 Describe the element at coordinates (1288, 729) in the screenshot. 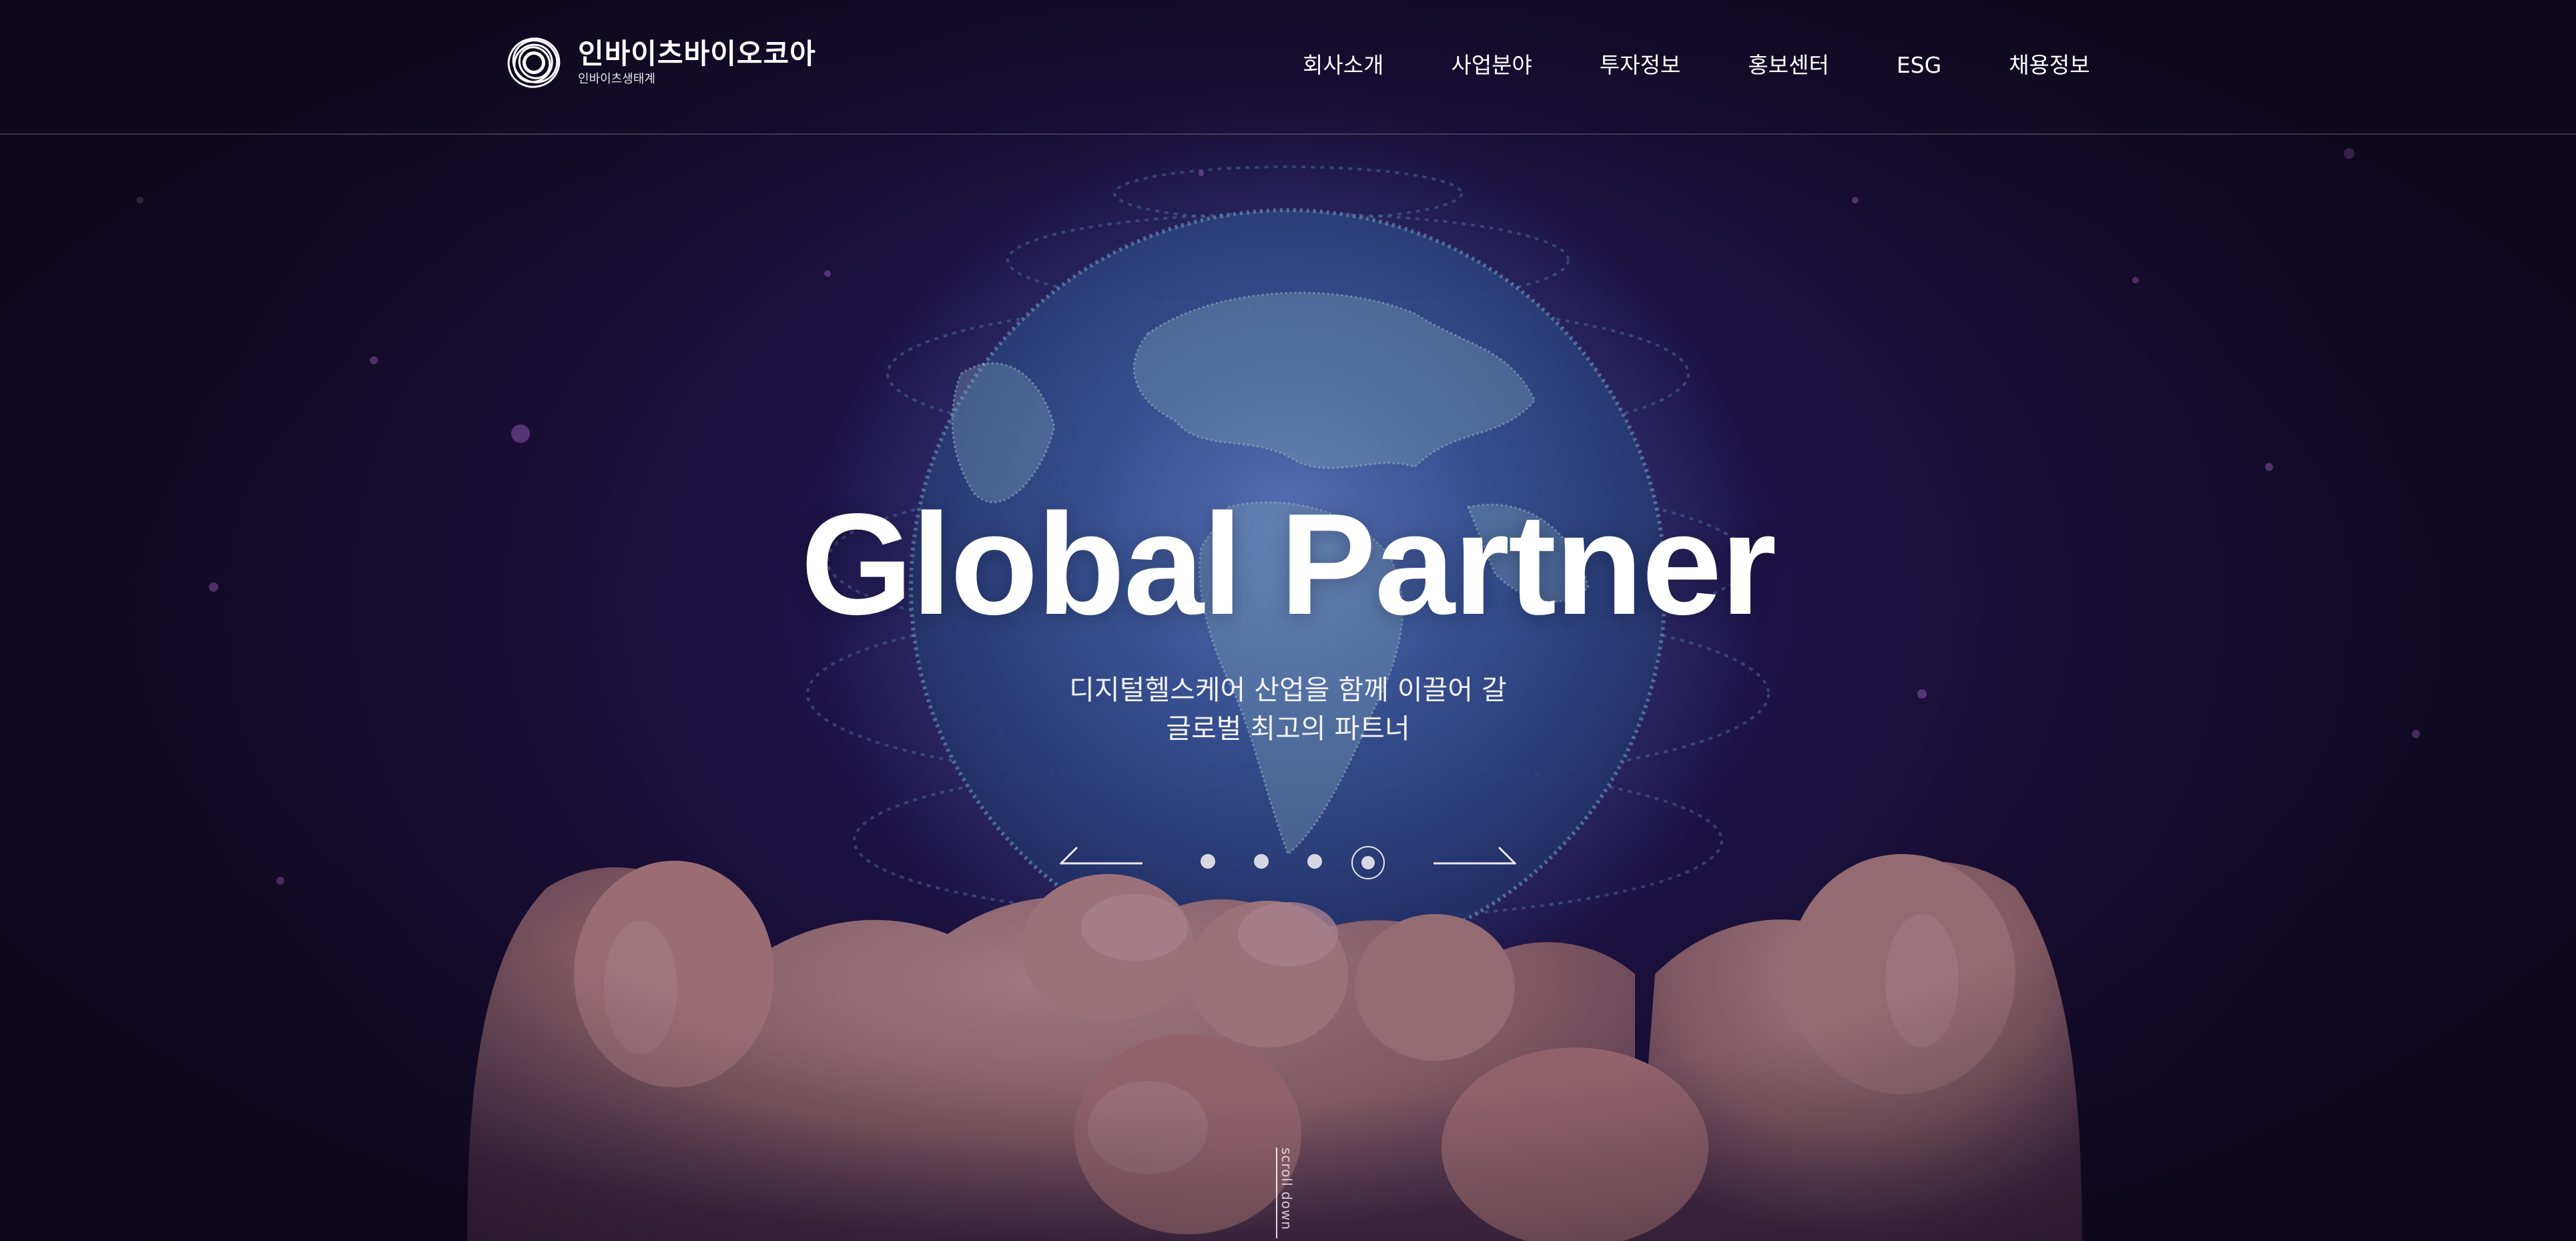

I see `hero-subline-2: 글로벌 최고의 파트너` at that location.